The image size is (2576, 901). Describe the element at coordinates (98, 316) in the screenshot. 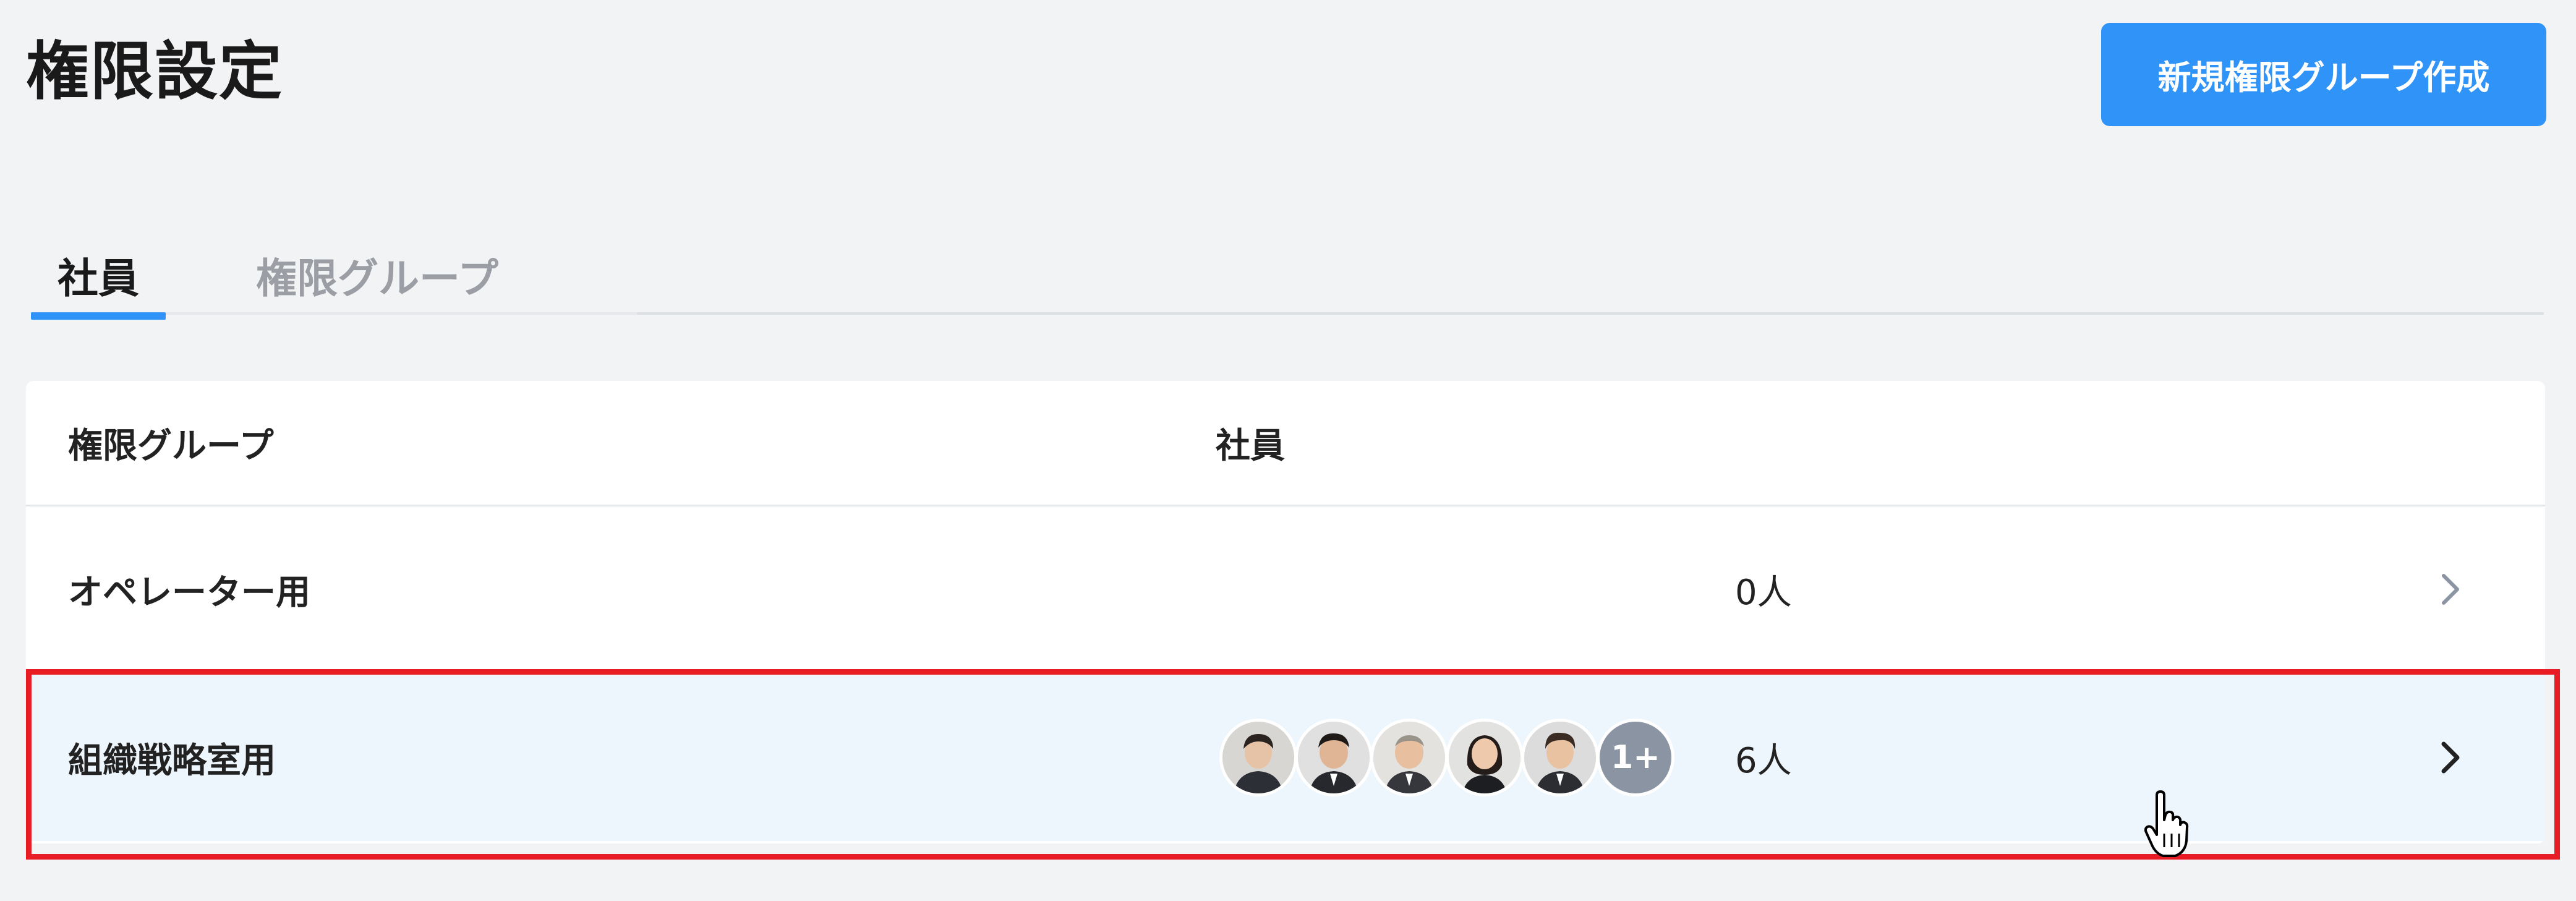

I see `active-tab-indicator` at that location.